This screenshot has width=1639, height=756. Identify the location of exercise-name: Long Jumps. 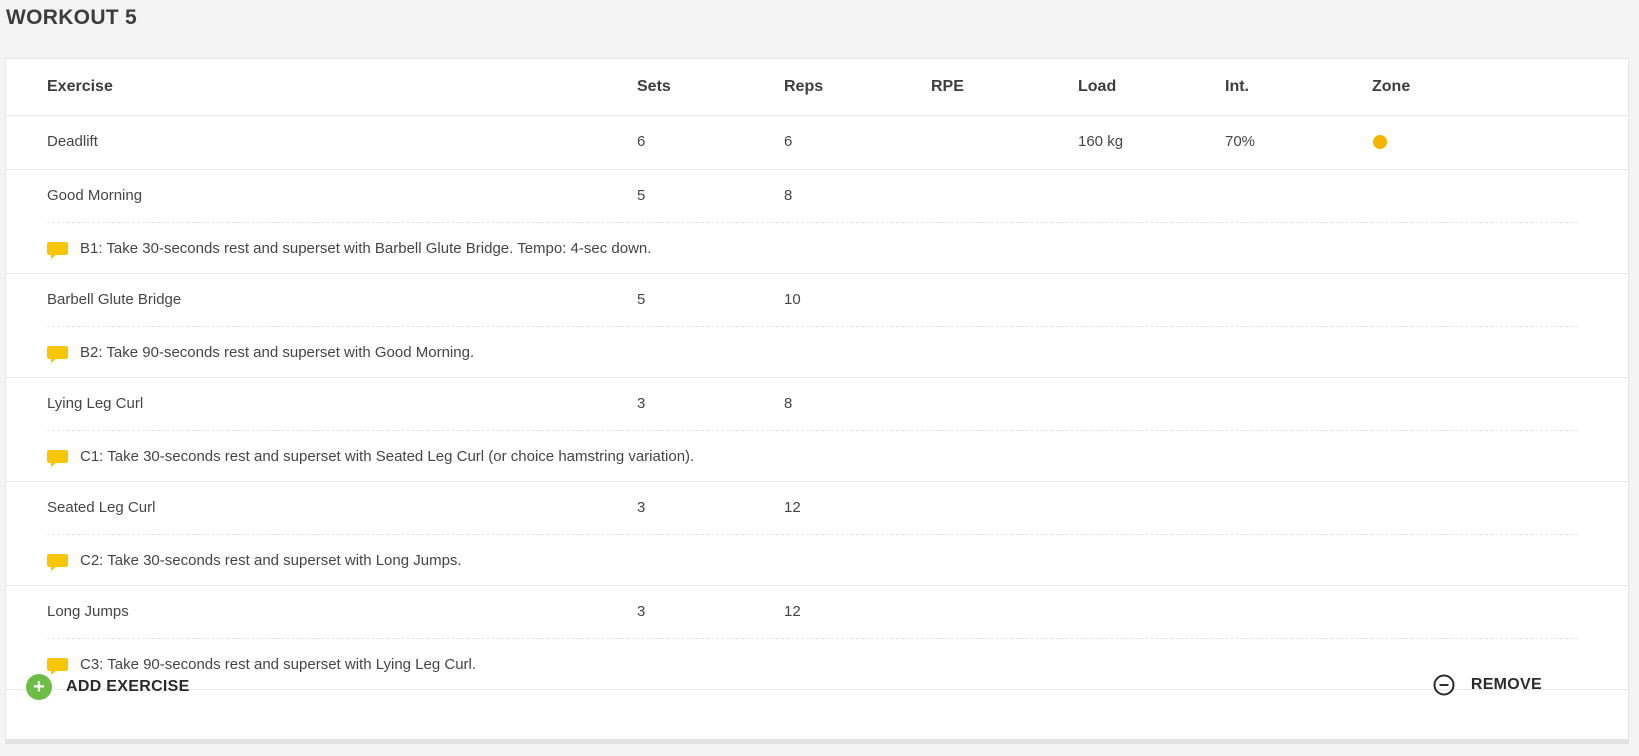
(88, 612).